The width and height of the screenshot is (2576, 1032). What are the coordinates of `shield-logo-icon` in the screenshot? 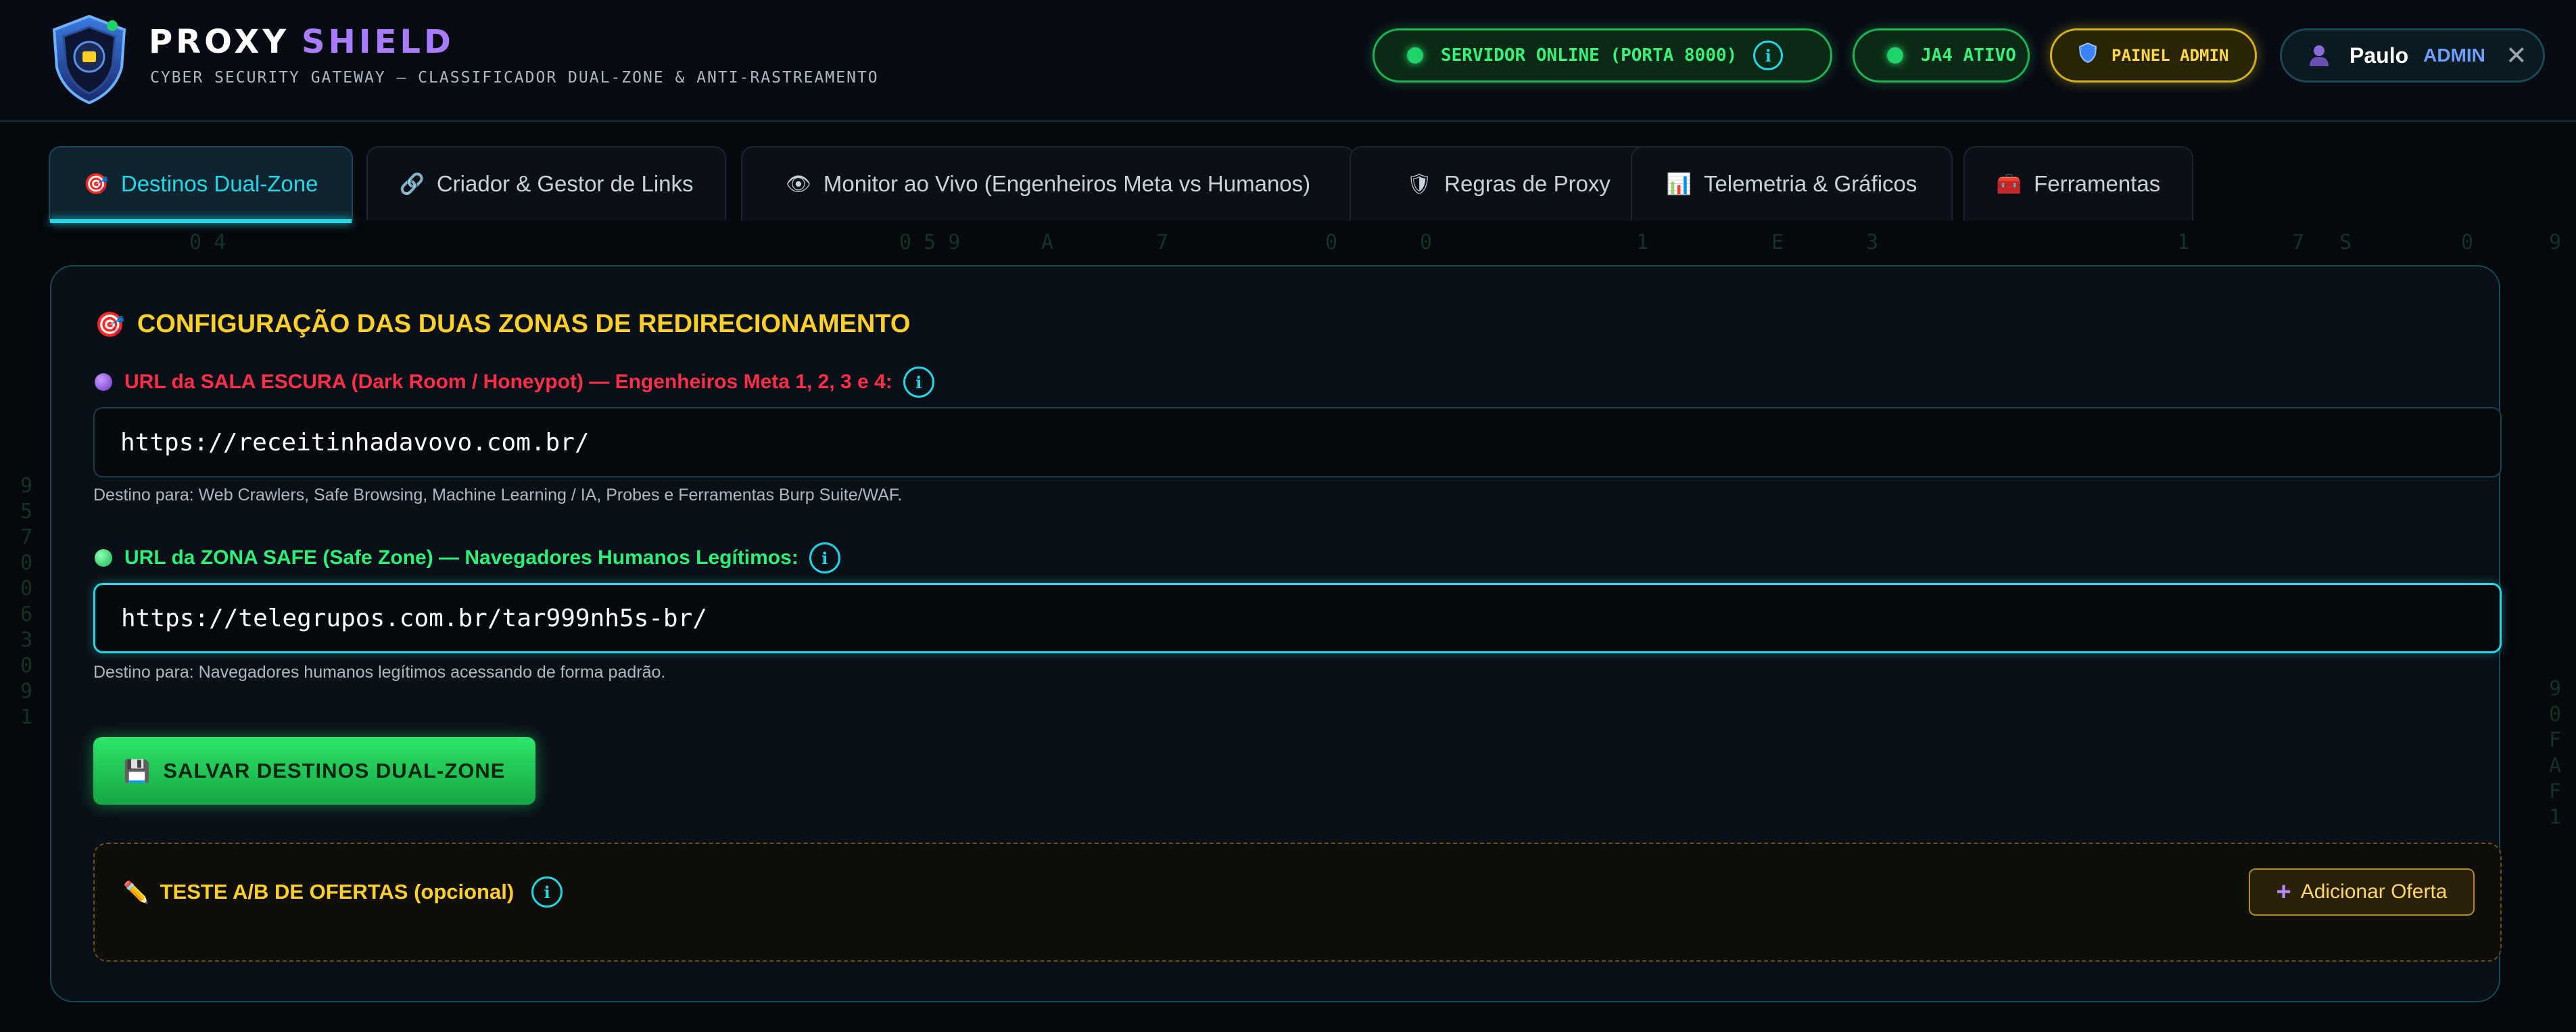 It's located at (89, 59).